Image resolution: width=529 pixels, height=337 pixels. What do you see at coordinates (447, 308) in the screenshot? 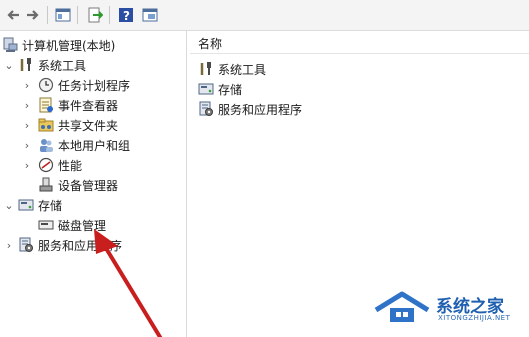
I see `watermark: 系统之家 XITONGZHIJIA.NET` at bounding box center [447, 308].